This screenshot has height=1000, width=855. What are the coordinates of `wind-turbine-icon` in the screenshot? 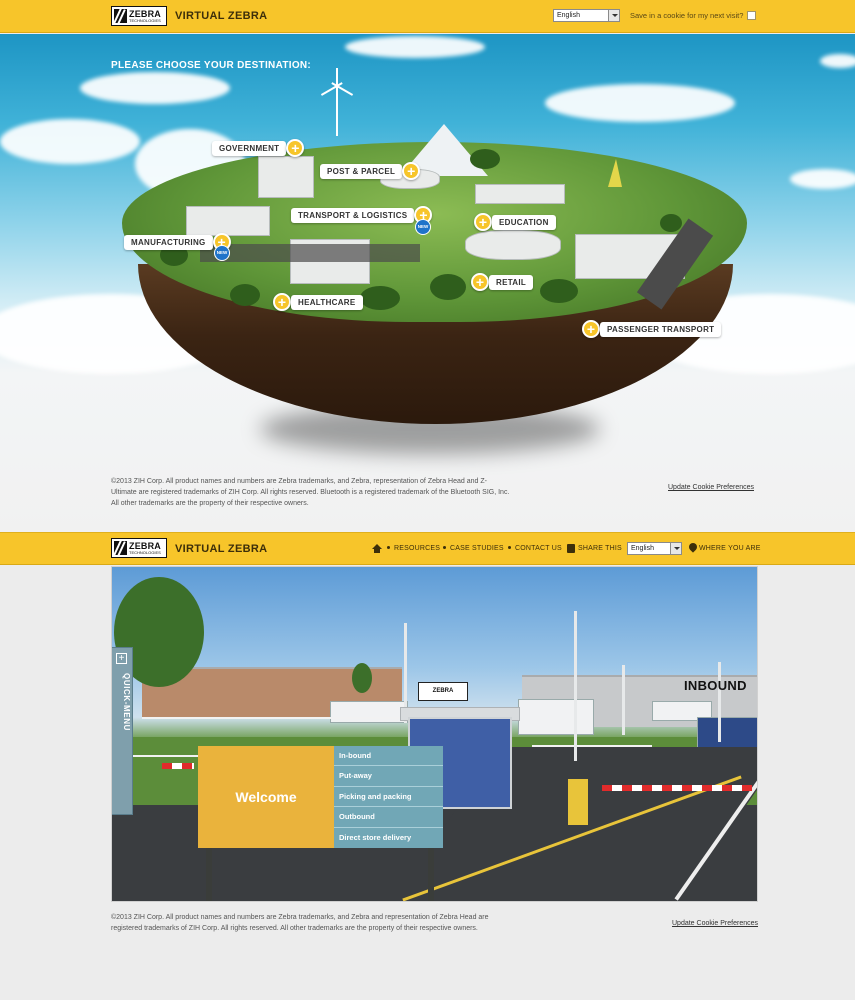 It's located at (337, 111).